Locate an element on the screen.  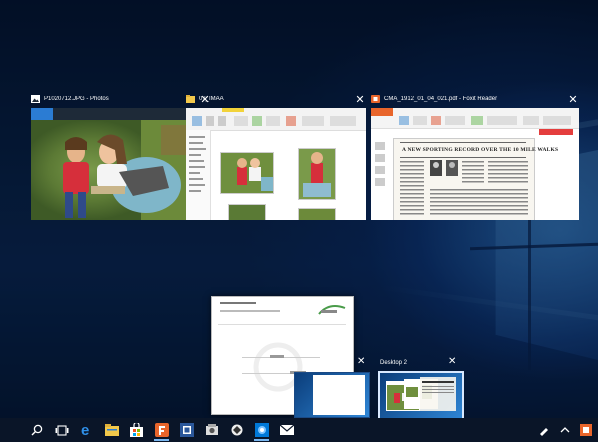
ribbon-buttons is located at coordinates (274, 121).